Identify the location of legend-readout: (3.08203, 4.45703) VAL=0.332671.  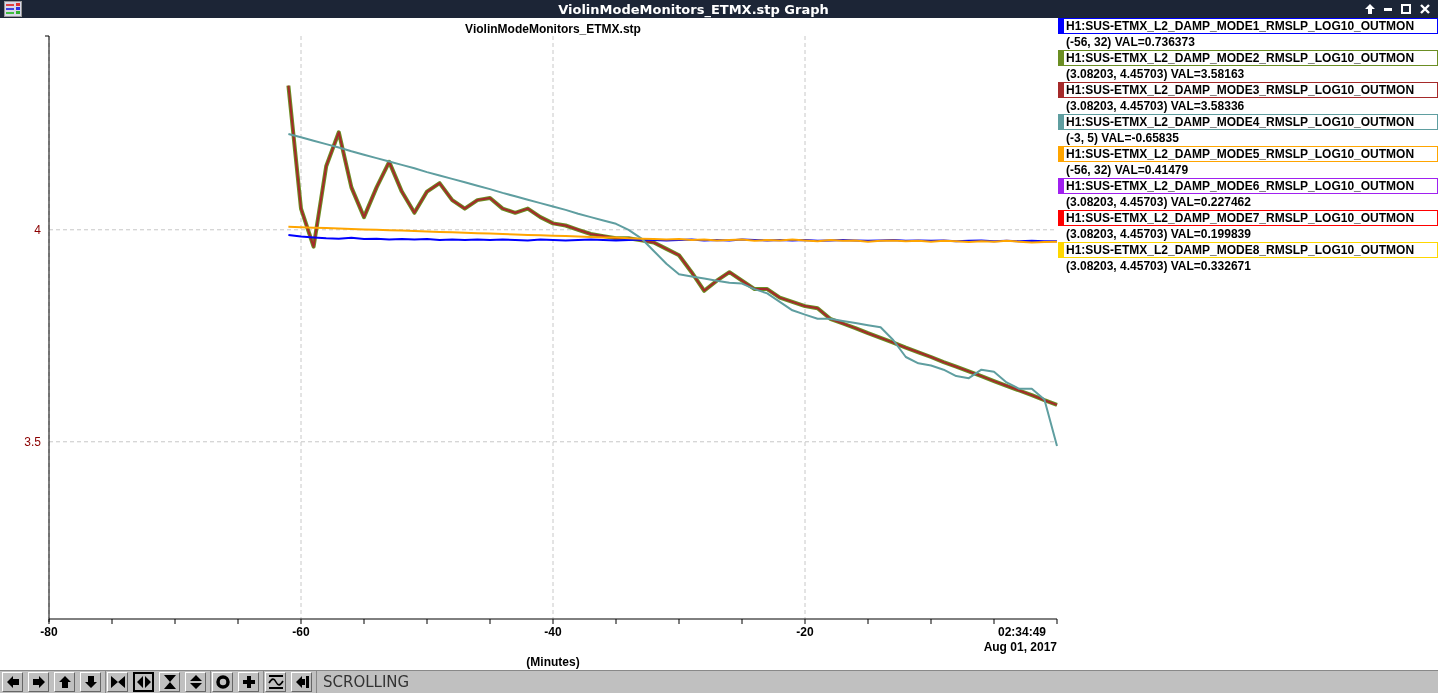
(1158, 266).